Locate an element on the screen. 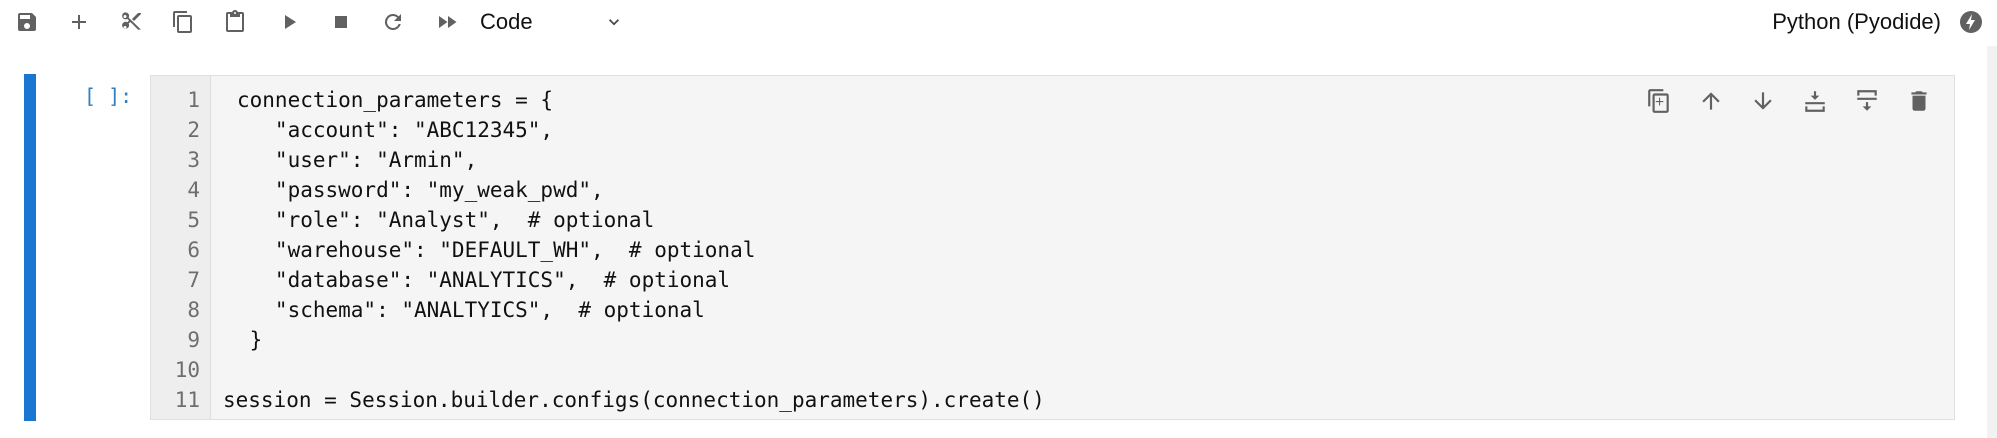 This screenshot has height=438, width=1997. trash-icon is located at coordinates (1919, 101).